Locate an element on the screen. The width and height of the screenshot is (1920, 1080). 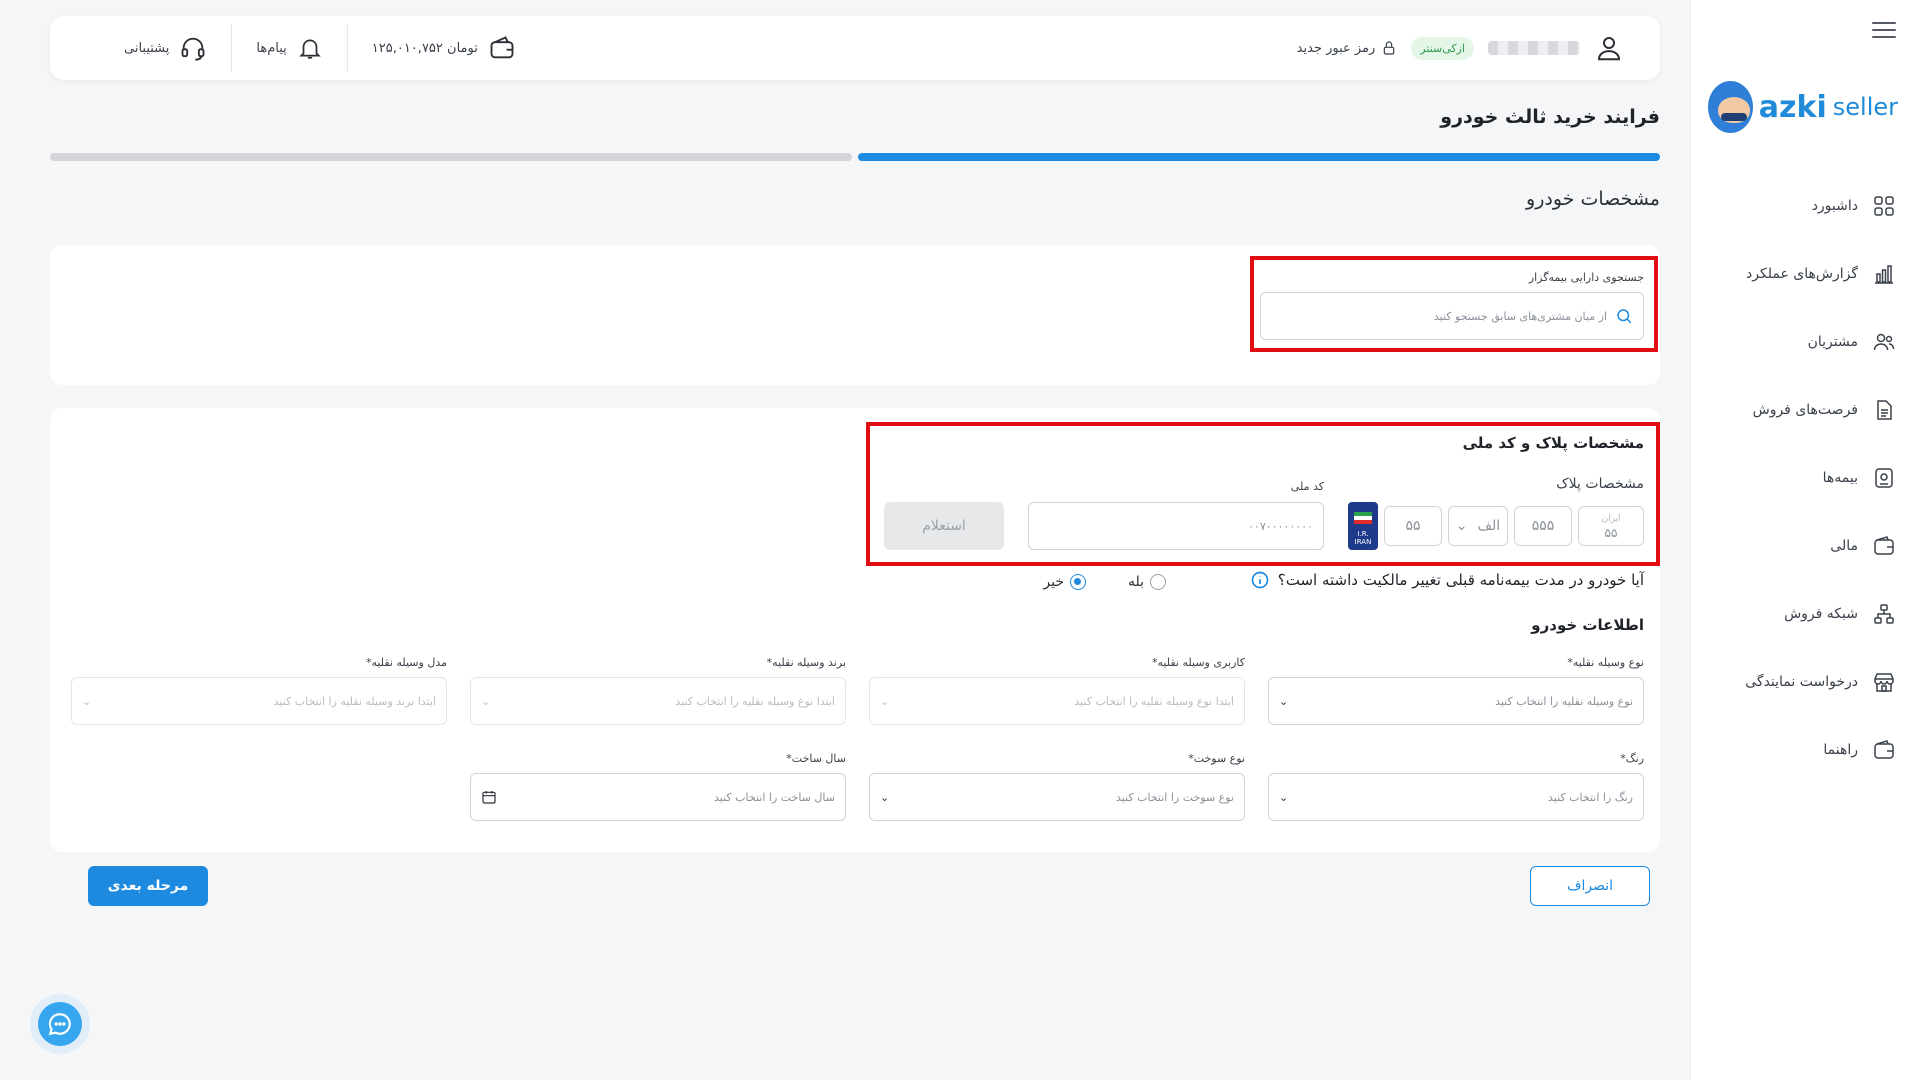
search-icon is located at coordinates (1624, 316).